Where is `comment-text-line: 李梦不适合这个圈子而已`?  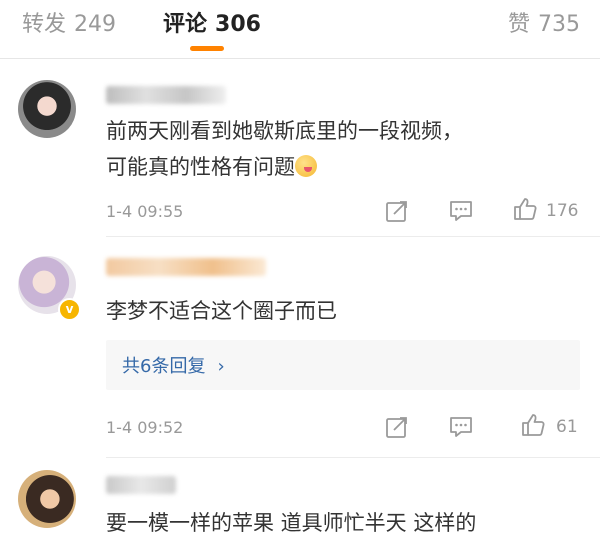
comment-text-line: 李梦不适合这个圈子而已 is located at coordinates (221, 311).